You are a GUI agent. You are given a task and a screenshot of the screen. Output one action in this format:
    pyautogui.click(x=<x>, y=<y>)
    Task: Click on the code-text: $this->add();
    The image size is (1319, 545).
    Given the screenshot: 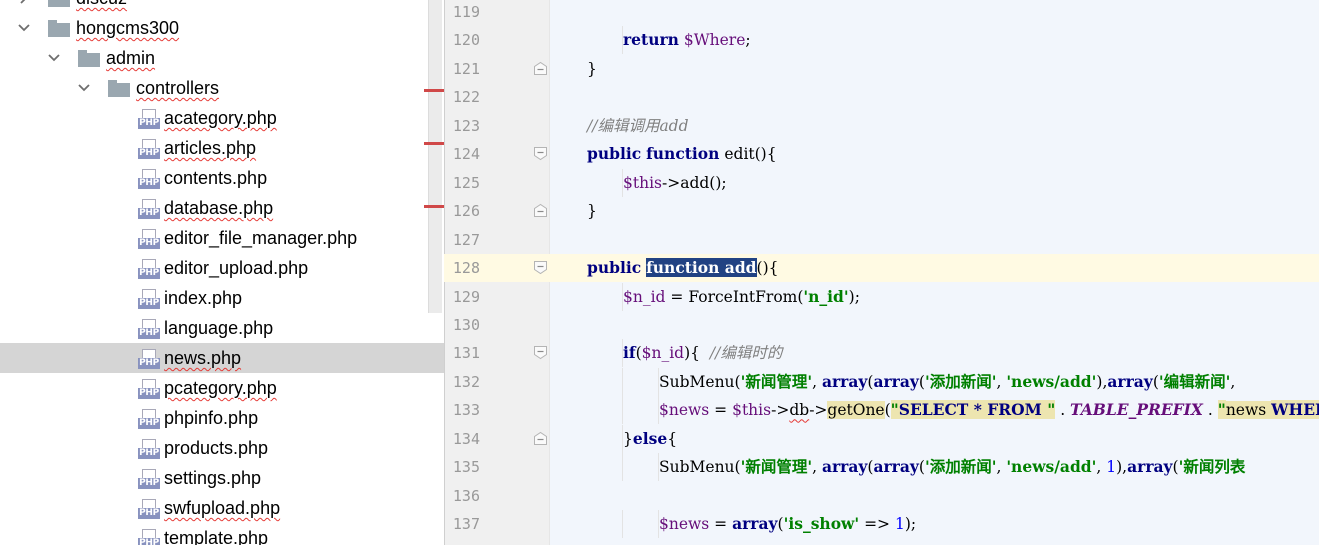 What is the action you would take?
    pyautogui.click(x=675, y=183)
    